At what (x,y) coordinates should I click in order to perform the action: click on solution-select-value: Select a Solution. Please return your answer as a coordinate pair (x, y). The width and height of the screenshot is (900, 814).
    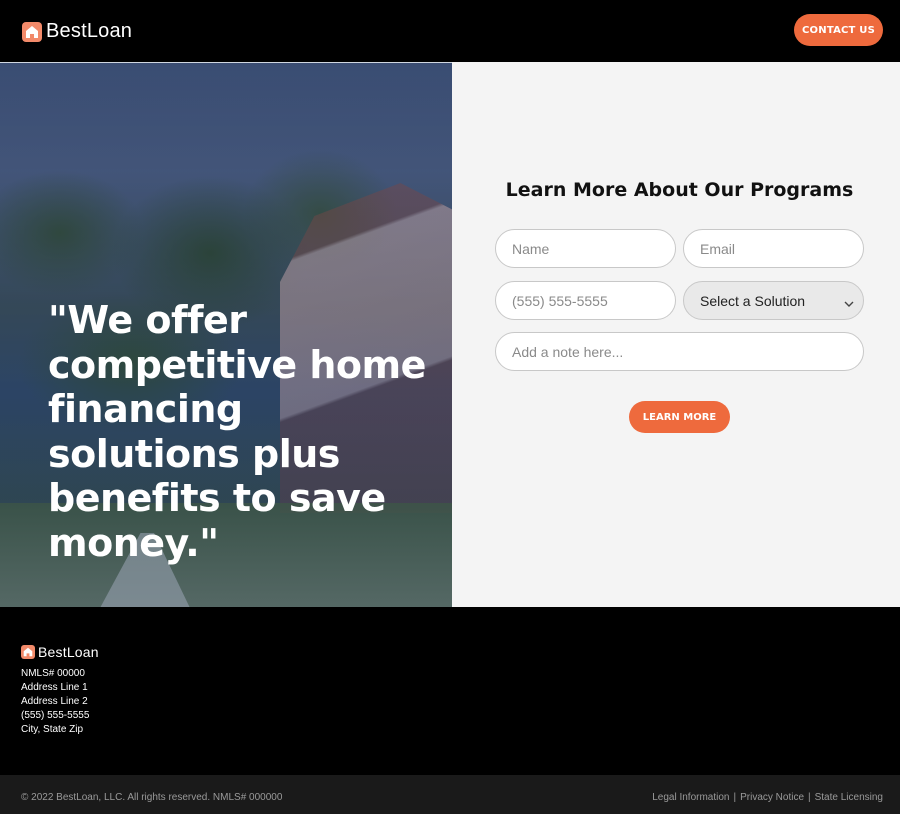
    Looking at the image, I should click on (753, 301).